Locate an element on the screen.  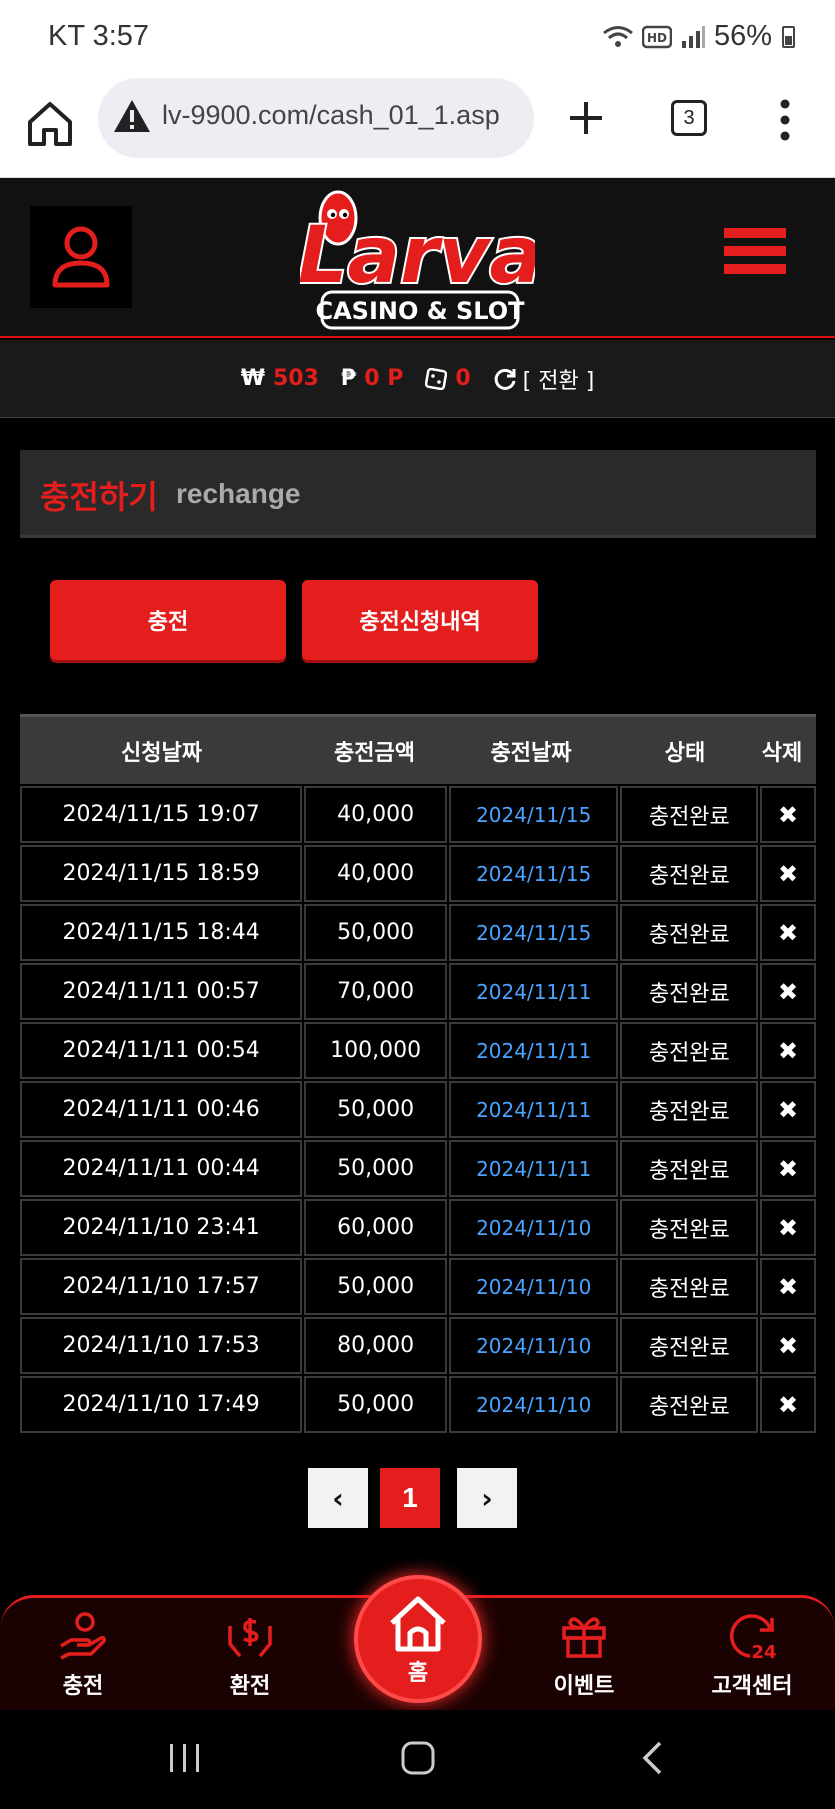
nav-charge: 충전 is located at coordinates (83, 1655).